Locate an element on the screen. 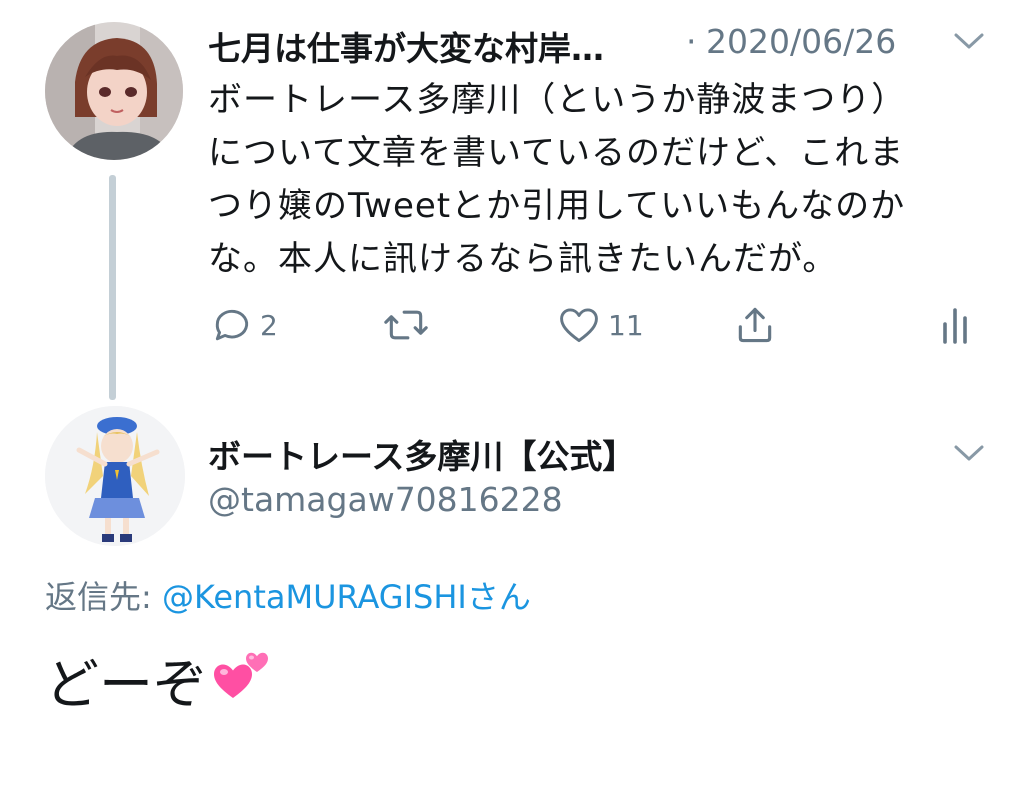 Image resolution: width=1024 pixels, height=805 pixels. like-button: 11 is located at coordinates (600, 325).